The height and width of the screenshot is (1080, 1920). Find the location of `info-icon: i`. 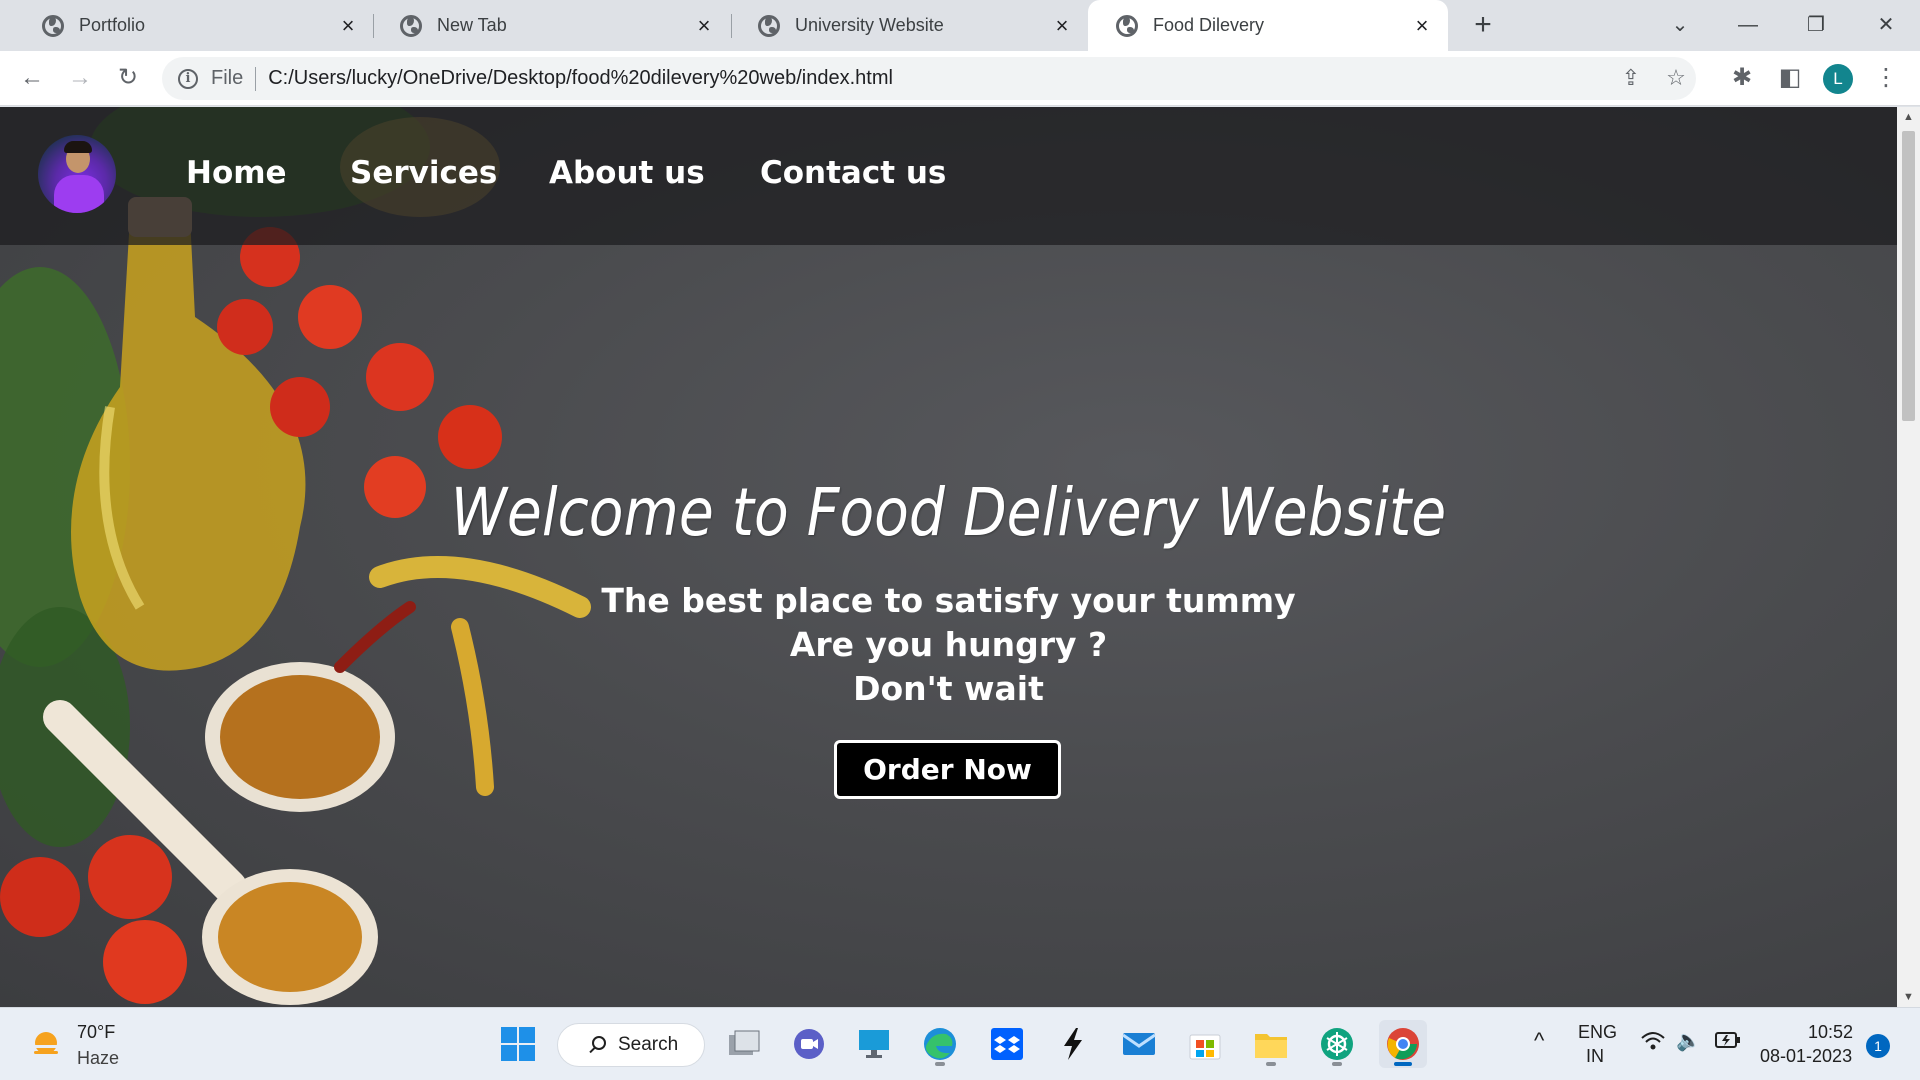

info-icon: i is located at coordinates (188, 78).